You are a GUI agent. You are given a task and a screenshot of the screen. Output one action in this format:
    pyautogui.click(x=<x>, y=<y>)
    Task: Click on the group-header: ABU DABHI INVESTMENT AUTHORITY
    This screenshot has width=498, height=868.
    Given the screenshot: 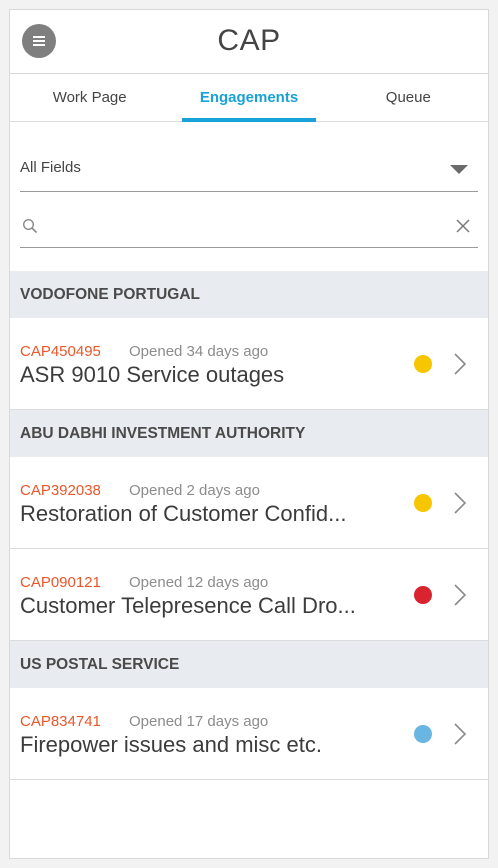 What is the action you would take?
    pyautogui.click(x=249, y=433)
    